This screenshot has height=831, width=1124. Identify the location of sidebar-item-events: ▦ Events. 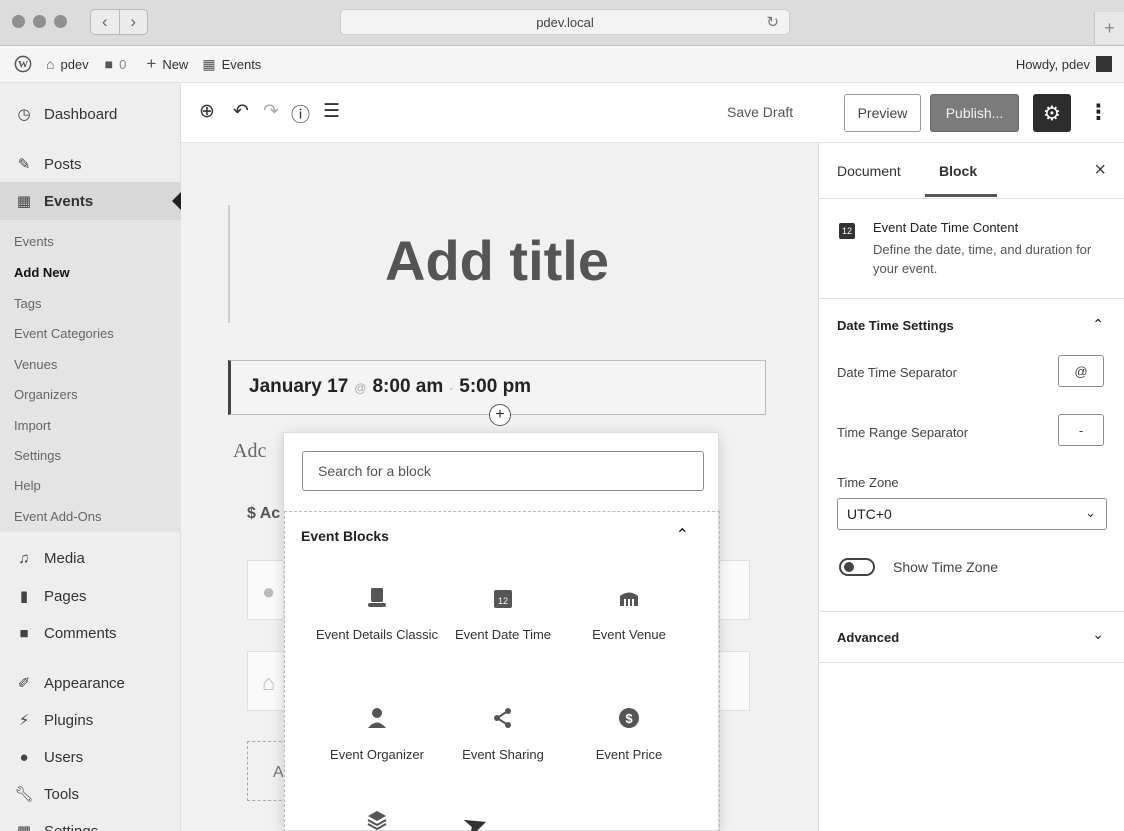
(90, 201).